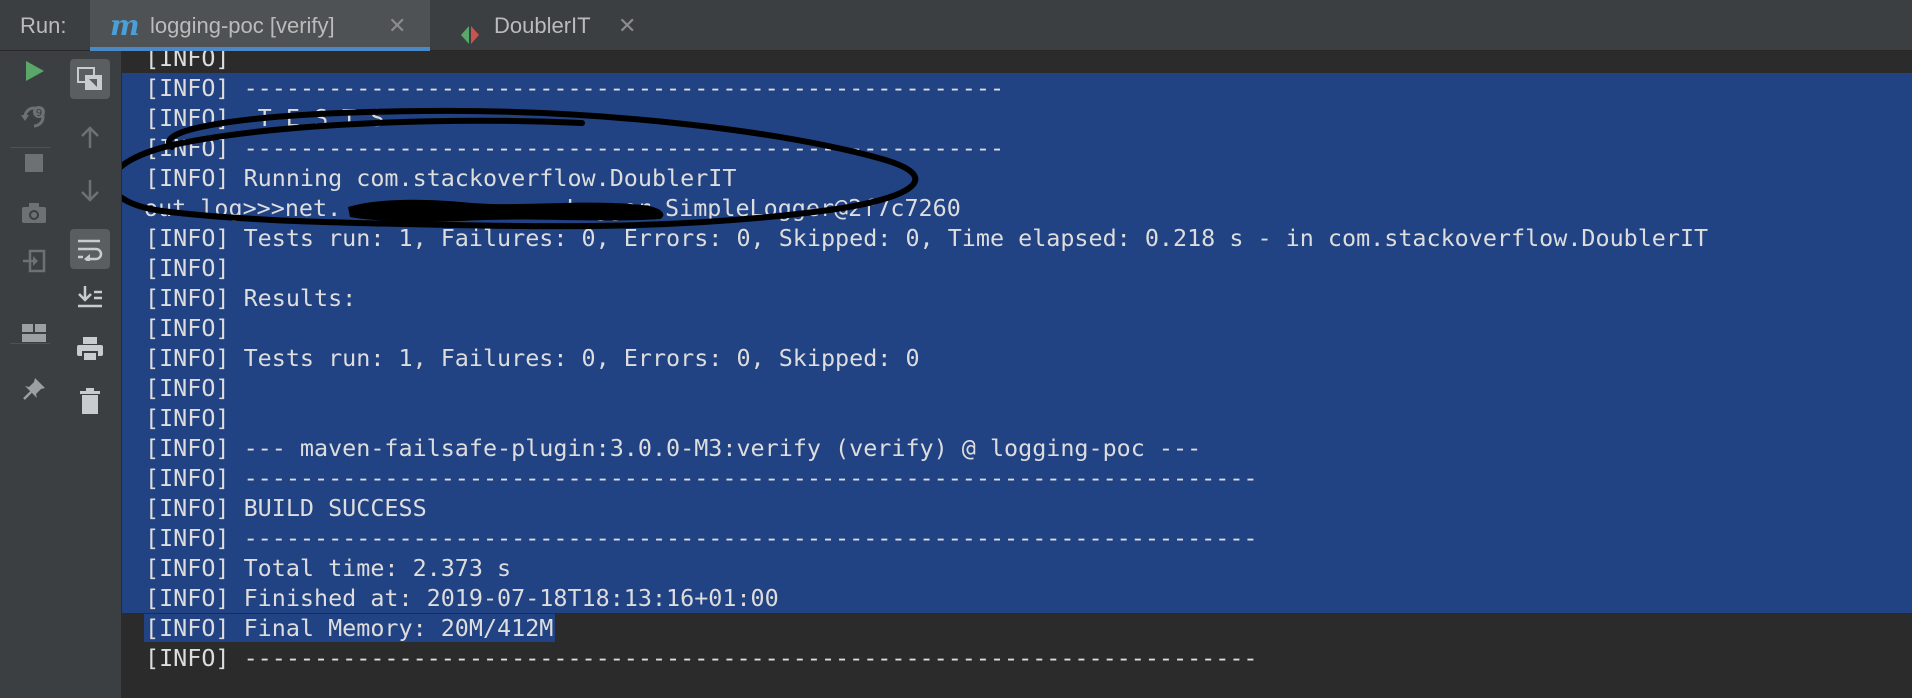 The width and height of the screenshot is (1912, 698). I want to click on trash-icon, so click(90, 401).